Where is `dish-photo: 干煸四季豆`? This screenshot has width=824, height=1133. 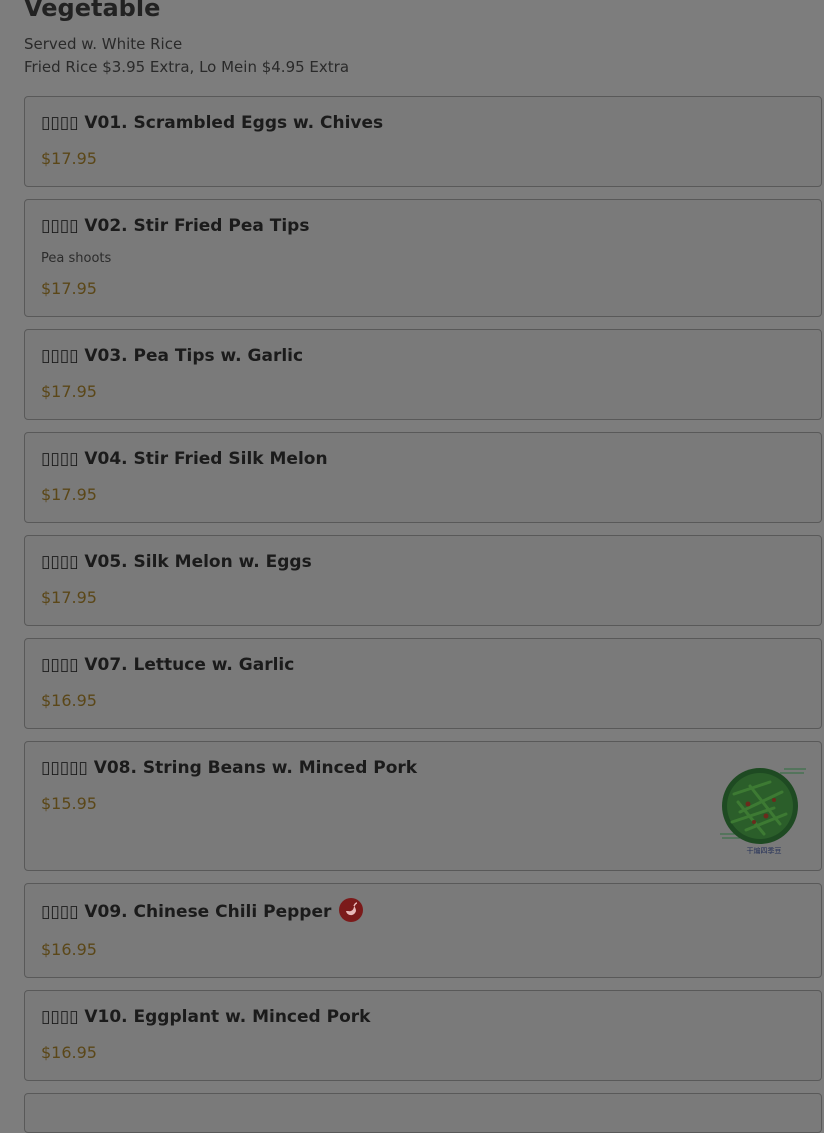
dish-photo: 干煸四季豆 is located at coordinates (764, 810).